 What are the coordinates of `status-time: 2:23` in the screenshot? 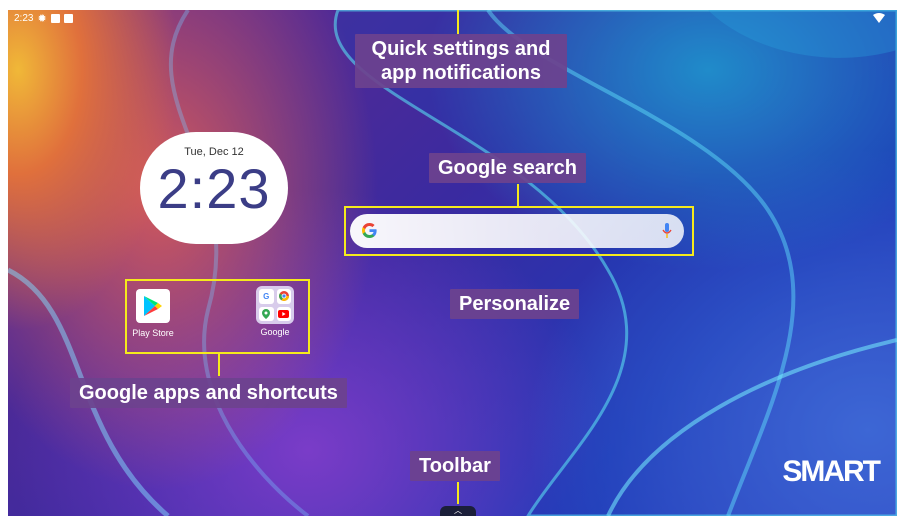 It's located at (24, 18).